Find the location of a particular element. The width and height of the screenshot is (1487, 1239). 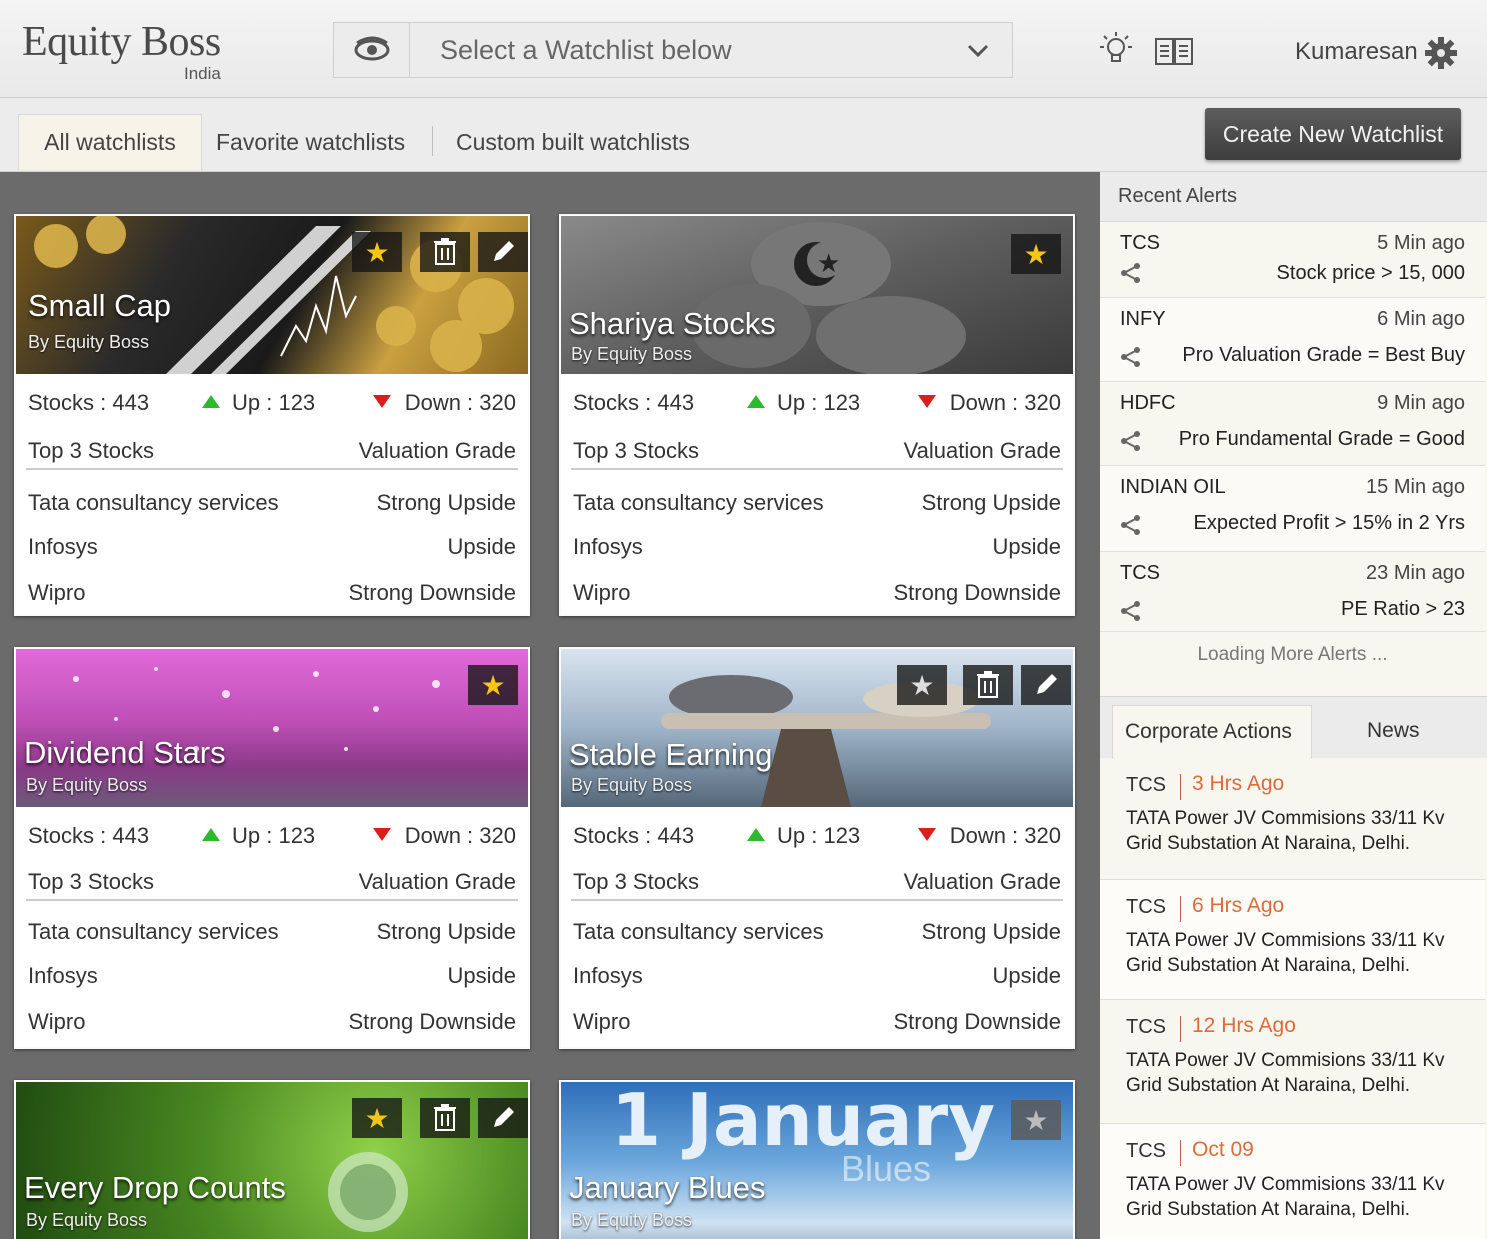

tab-custom-watchlists: Custom built watchlists is located at coordinates (573, 142).